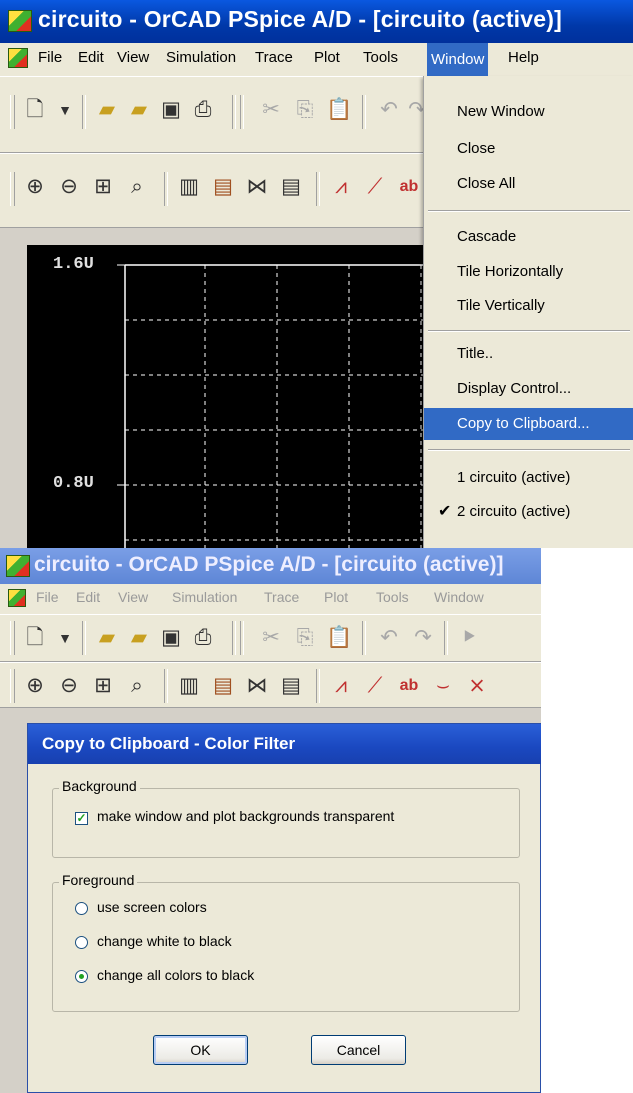 This screenshot has width=633, height=1093. I want to click on cancel-button: Cancel, so click(358, 1050).